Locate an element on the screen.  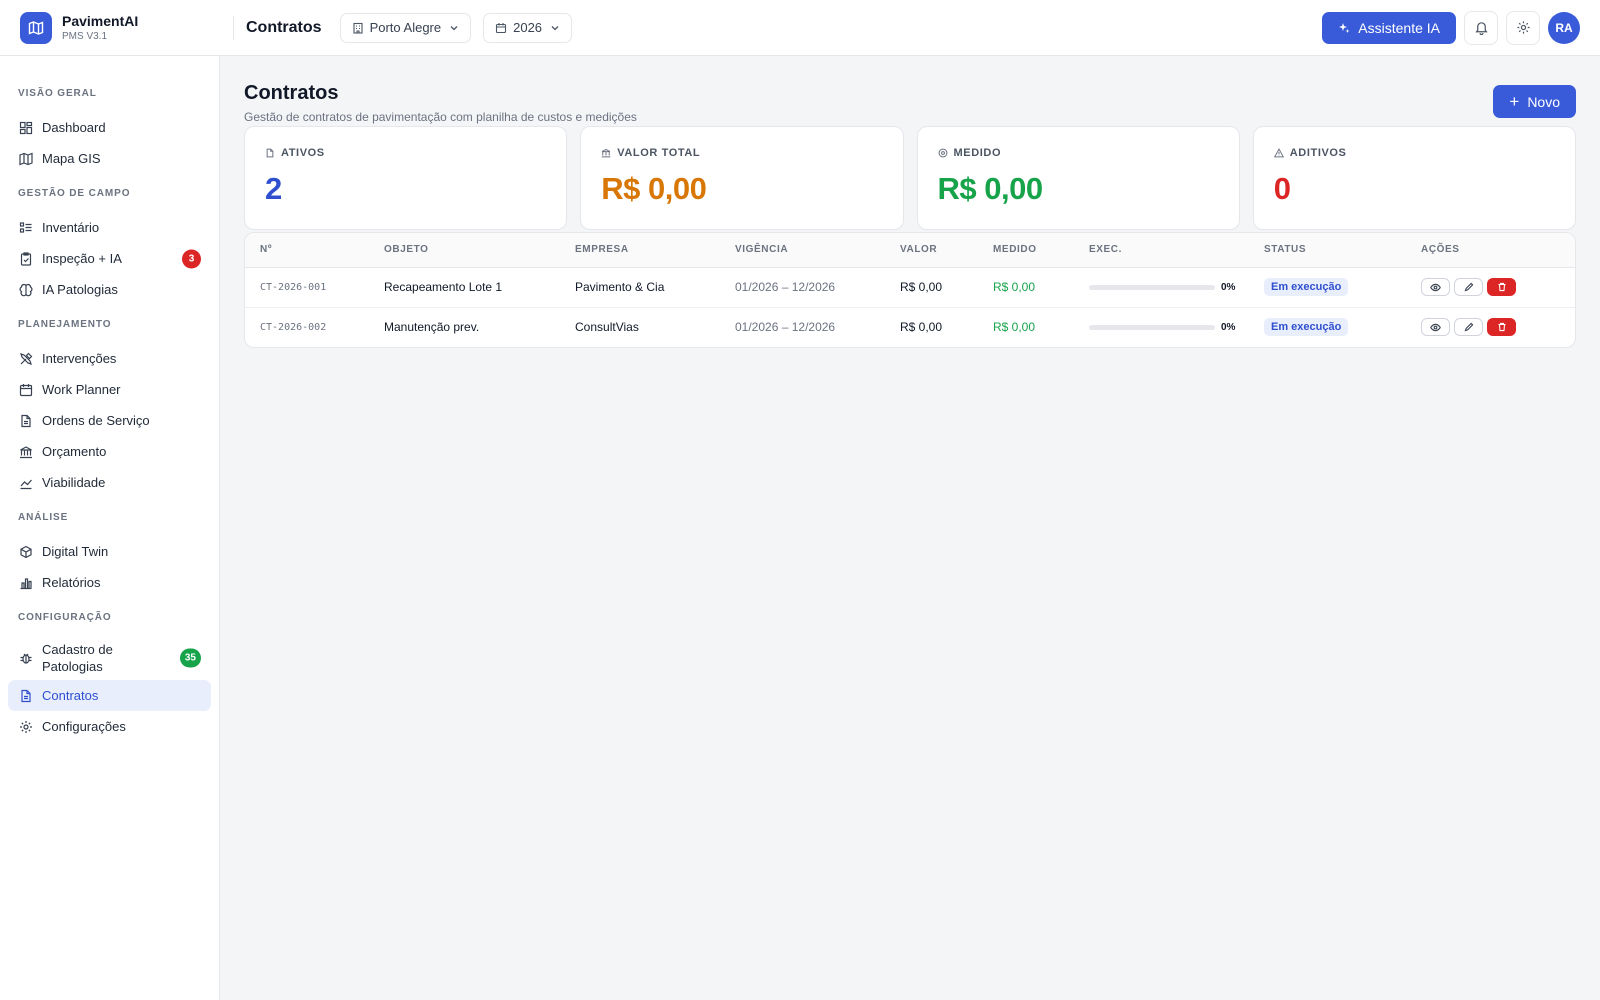
sidebar-item-label: Work Planner is located at coordinates (81, 389).